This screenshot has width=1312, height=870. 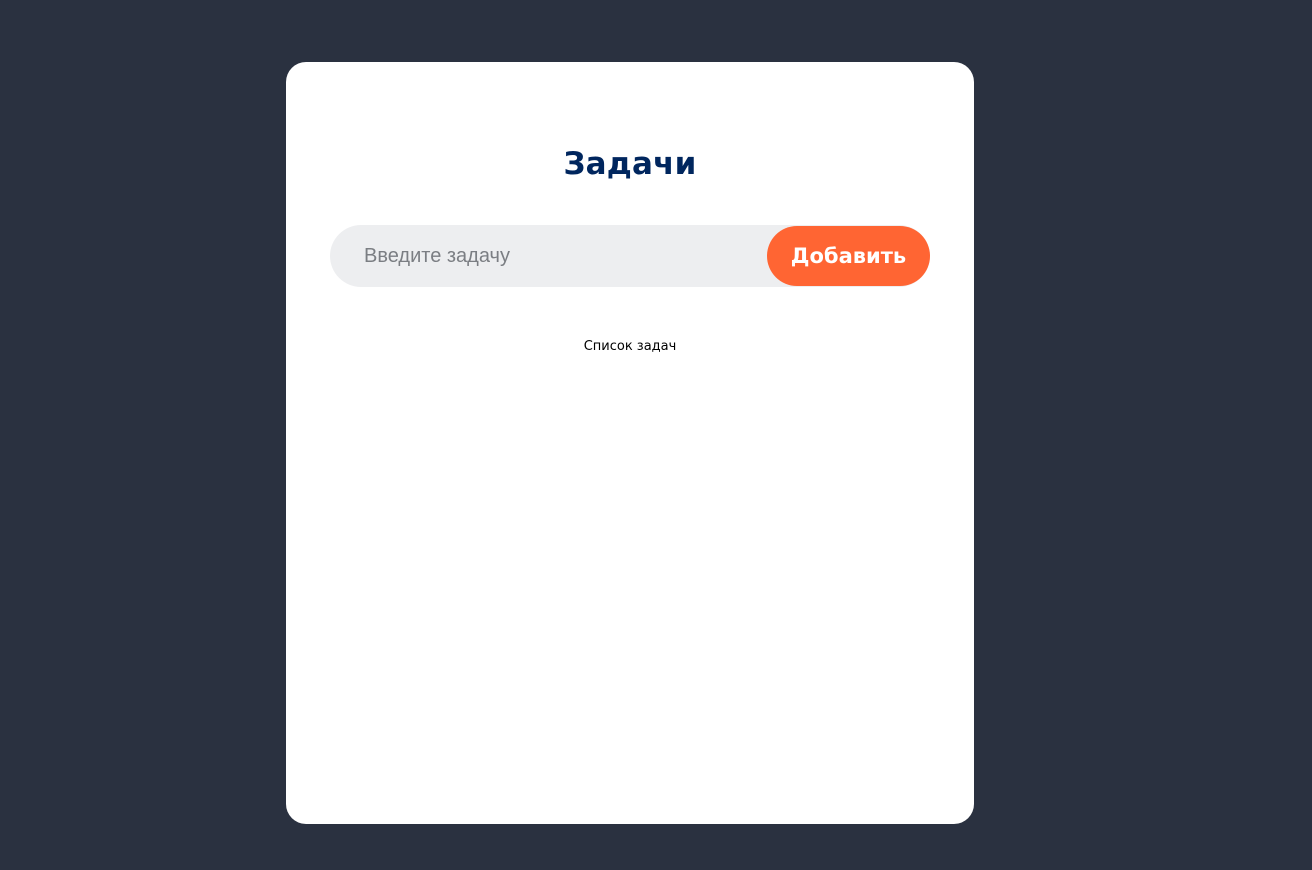 I want to click on task-input-row: Добавить, so click(x=630, y=256).